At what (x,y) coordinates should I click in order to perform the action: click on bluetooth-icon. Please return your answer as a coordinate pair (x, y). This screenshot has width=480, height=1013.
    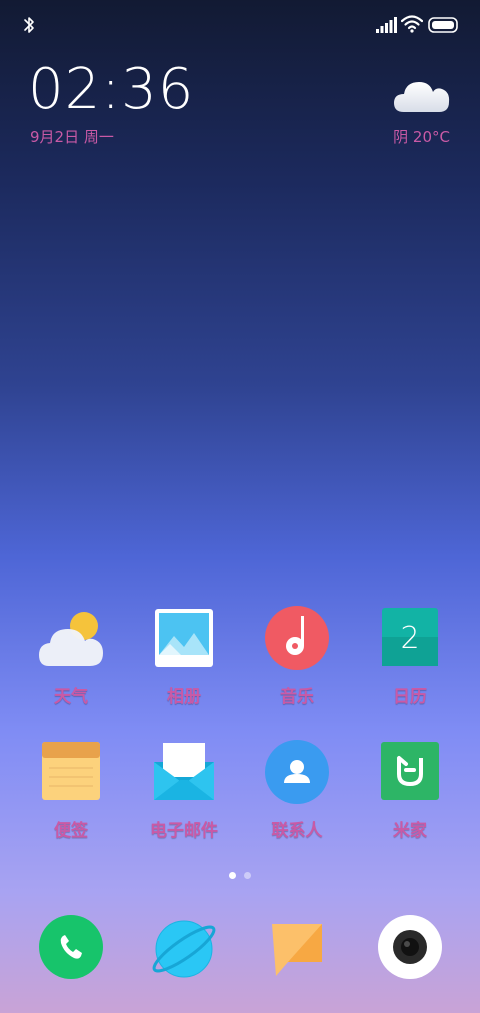
    Looking at the image, I should click on (29, 25).